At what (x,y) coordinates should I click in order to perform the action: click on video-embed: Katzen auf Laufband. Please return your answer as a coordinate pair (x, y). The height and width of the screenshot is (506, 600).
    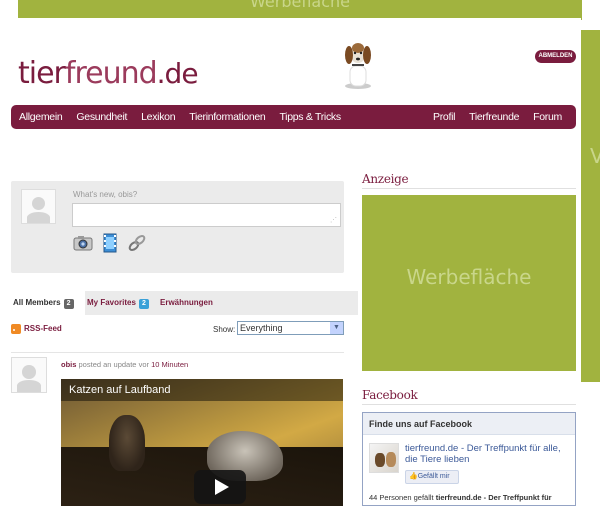
    Looking at the image, I should click on (202, 442).